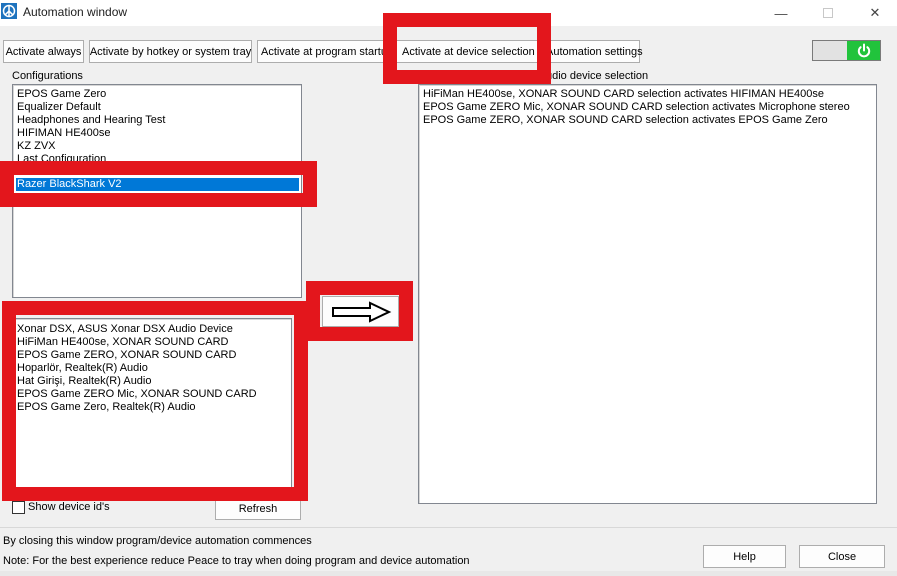 The width and height of the screenshot is (897, 576). I want to click on window-title: Automation window, so click(75, 12).